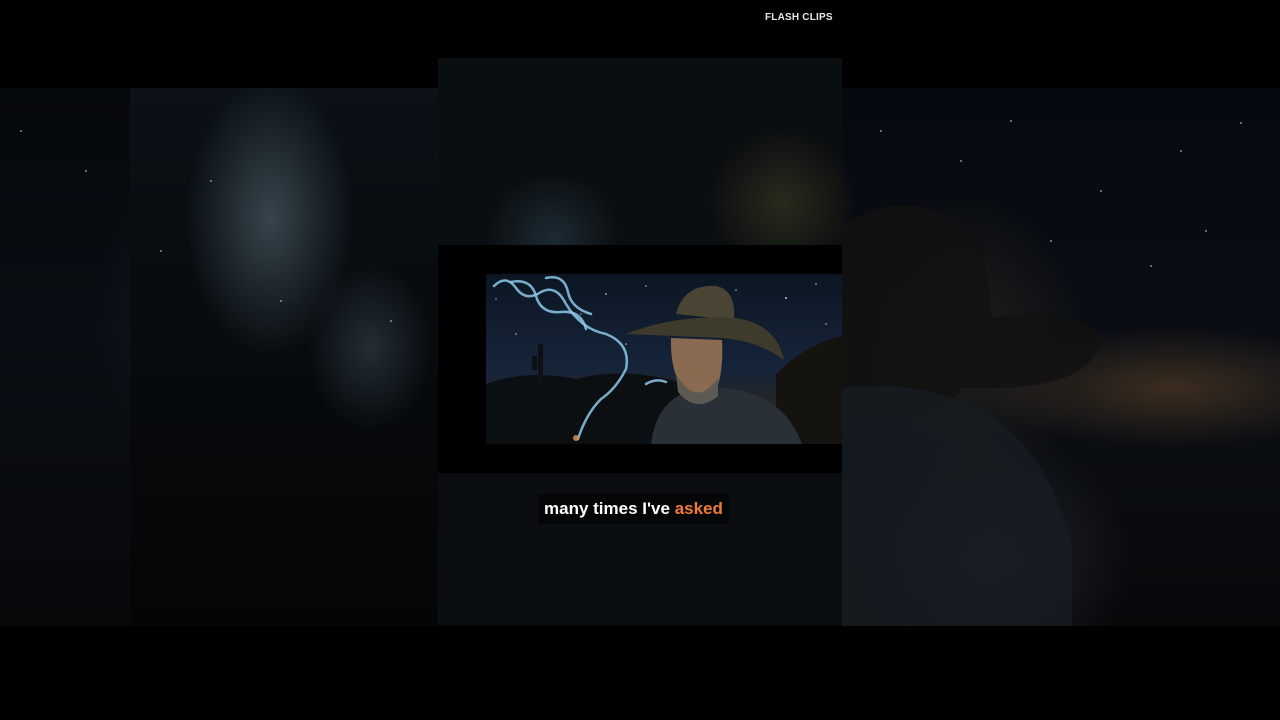 The image size is (1280, 720). I want to click on cowboy-scene-illustration, so click(664, 360).